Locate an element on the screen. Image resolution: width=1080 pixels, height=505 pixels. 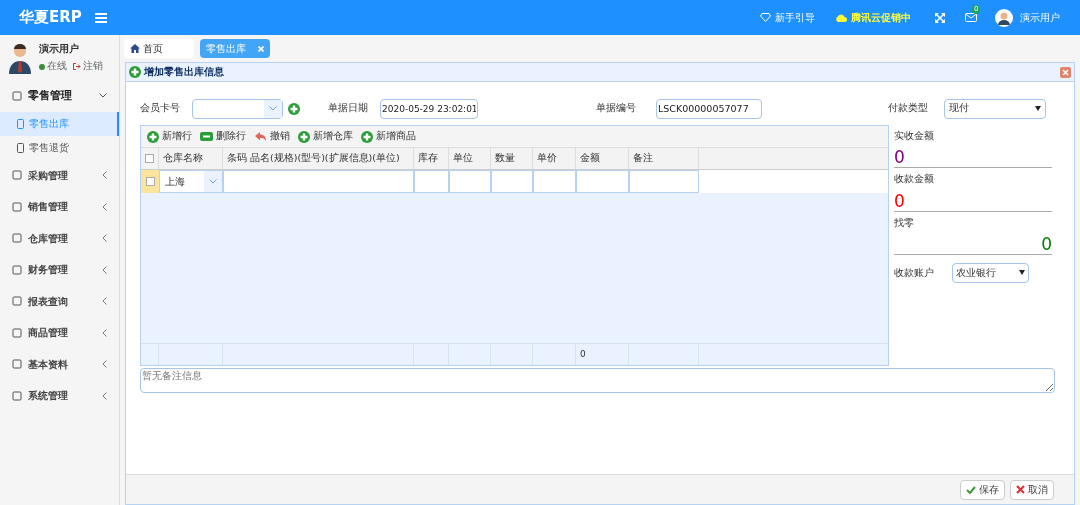
save-button: 保存 is located at coordinates (982, 489).